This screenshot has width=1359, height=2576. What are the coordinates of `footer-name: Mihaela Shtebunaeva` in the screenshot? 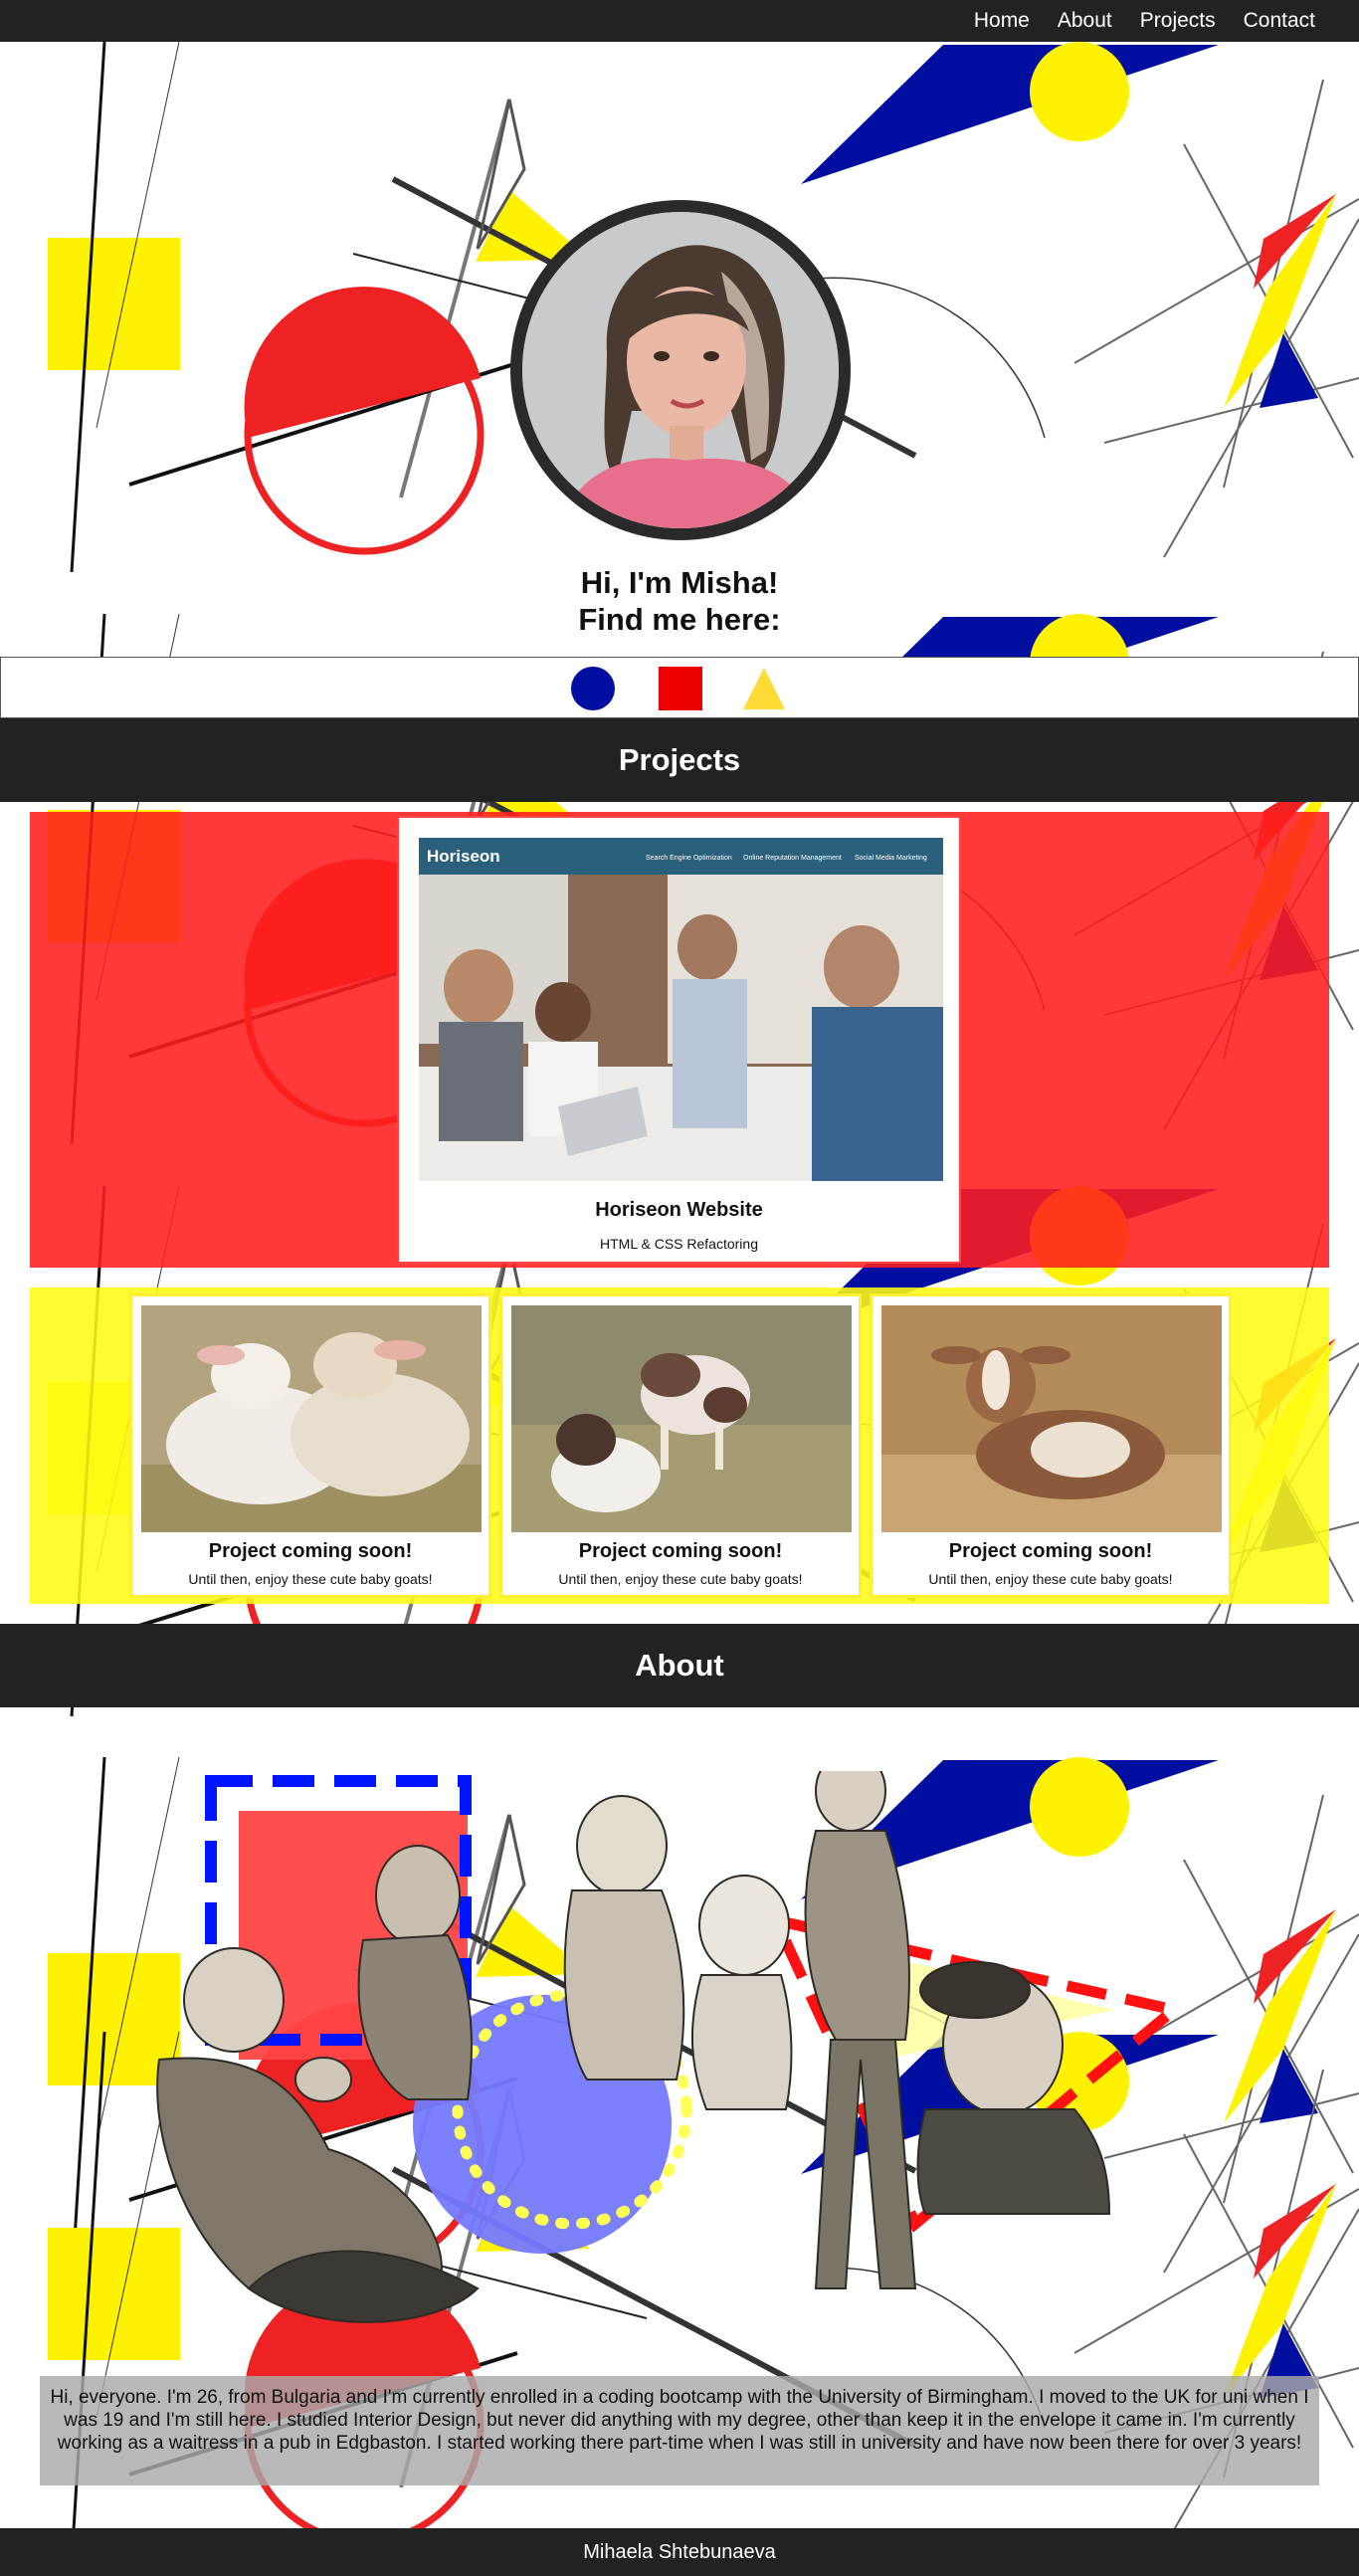 It's located at (679, 2552).